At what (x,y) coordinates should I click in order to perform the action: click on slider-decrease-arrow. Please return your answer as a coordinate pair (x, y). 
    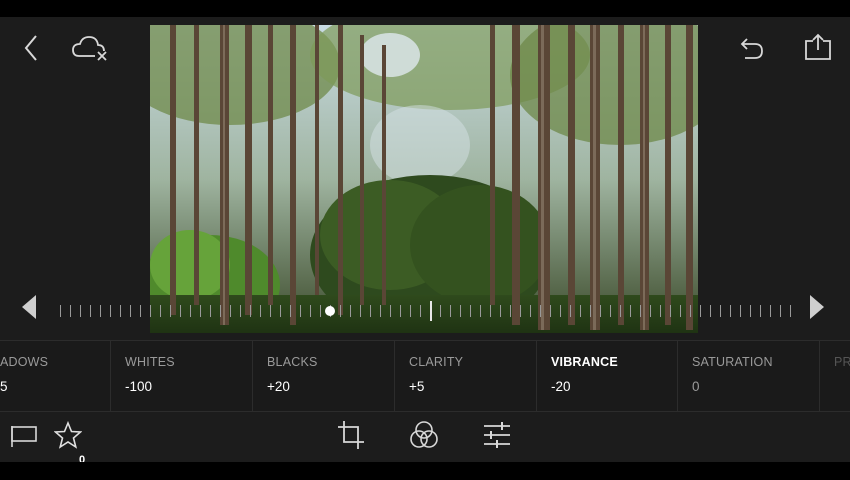
    Looking at the image, I should click on (29, 307).